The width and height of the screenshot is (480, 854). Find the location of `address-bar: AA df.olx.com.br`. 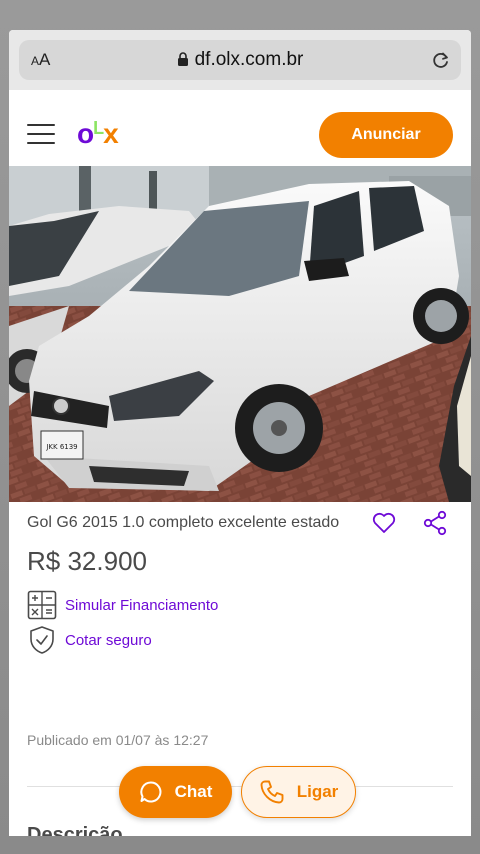

address-bar: AA df.olx.com.br is located at coordinates (240, 60).